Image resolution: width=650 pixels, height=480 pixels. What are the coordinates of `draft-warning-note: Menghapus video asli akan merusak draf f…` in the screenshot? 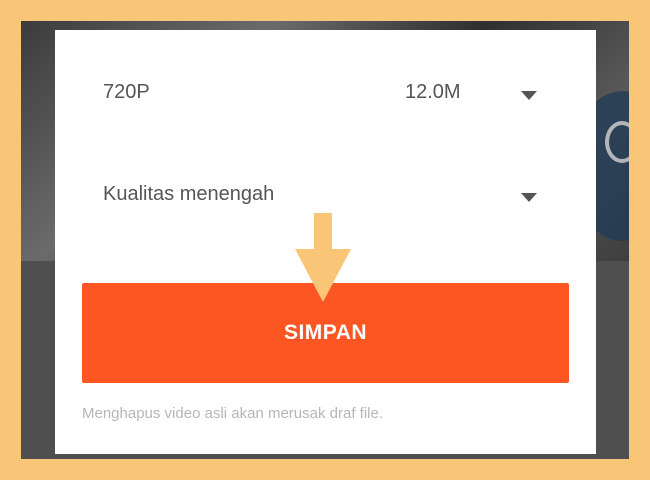 It's located at (232, 413).